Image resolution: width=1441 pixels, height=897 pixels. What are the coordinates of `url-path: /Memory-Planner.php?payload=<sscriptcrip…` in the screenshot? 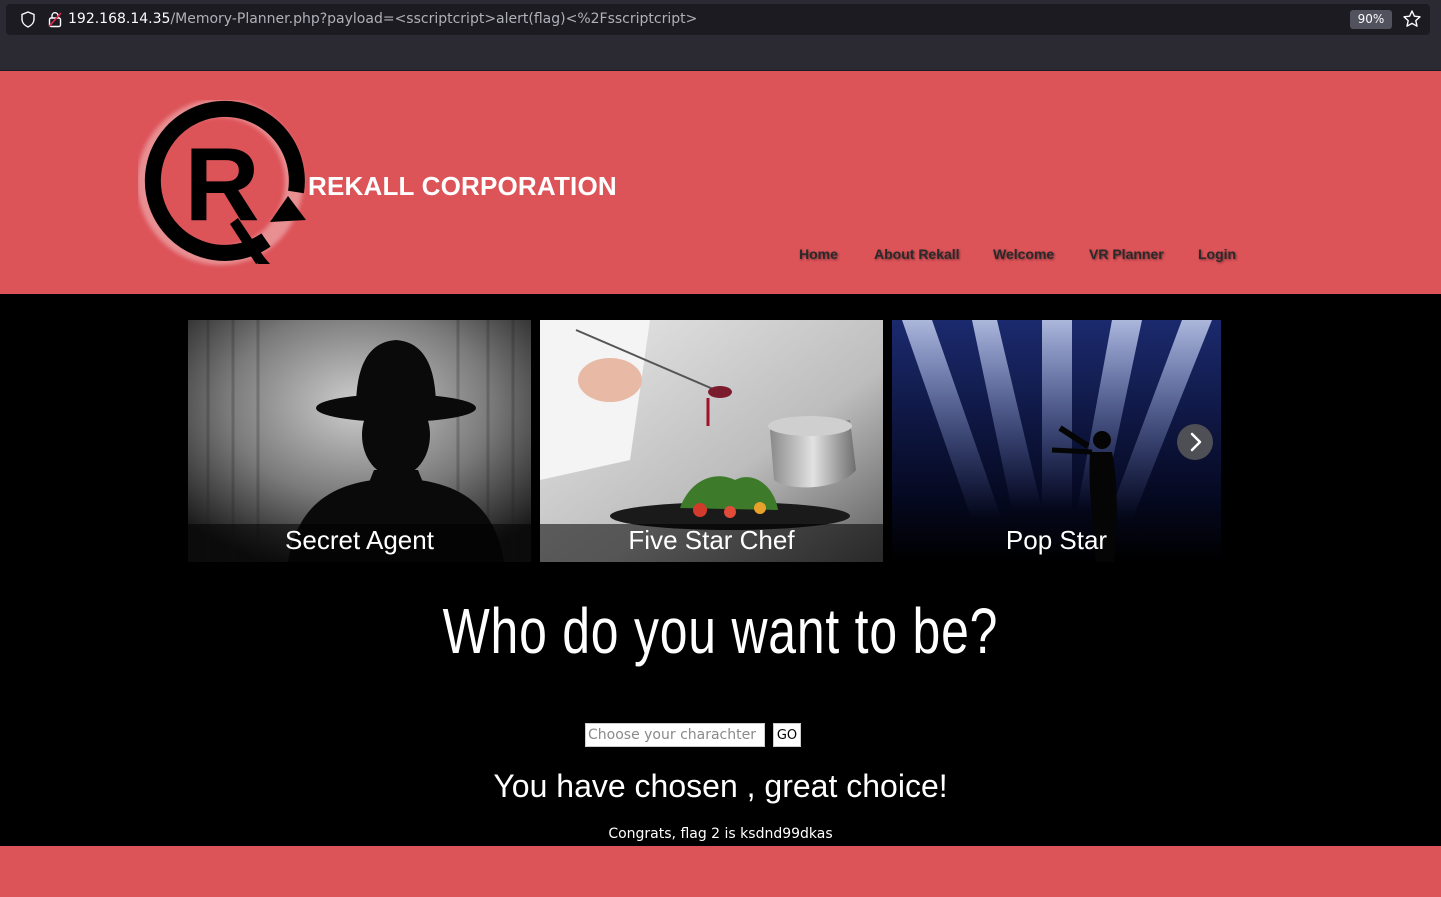 It's located at (434, 19).